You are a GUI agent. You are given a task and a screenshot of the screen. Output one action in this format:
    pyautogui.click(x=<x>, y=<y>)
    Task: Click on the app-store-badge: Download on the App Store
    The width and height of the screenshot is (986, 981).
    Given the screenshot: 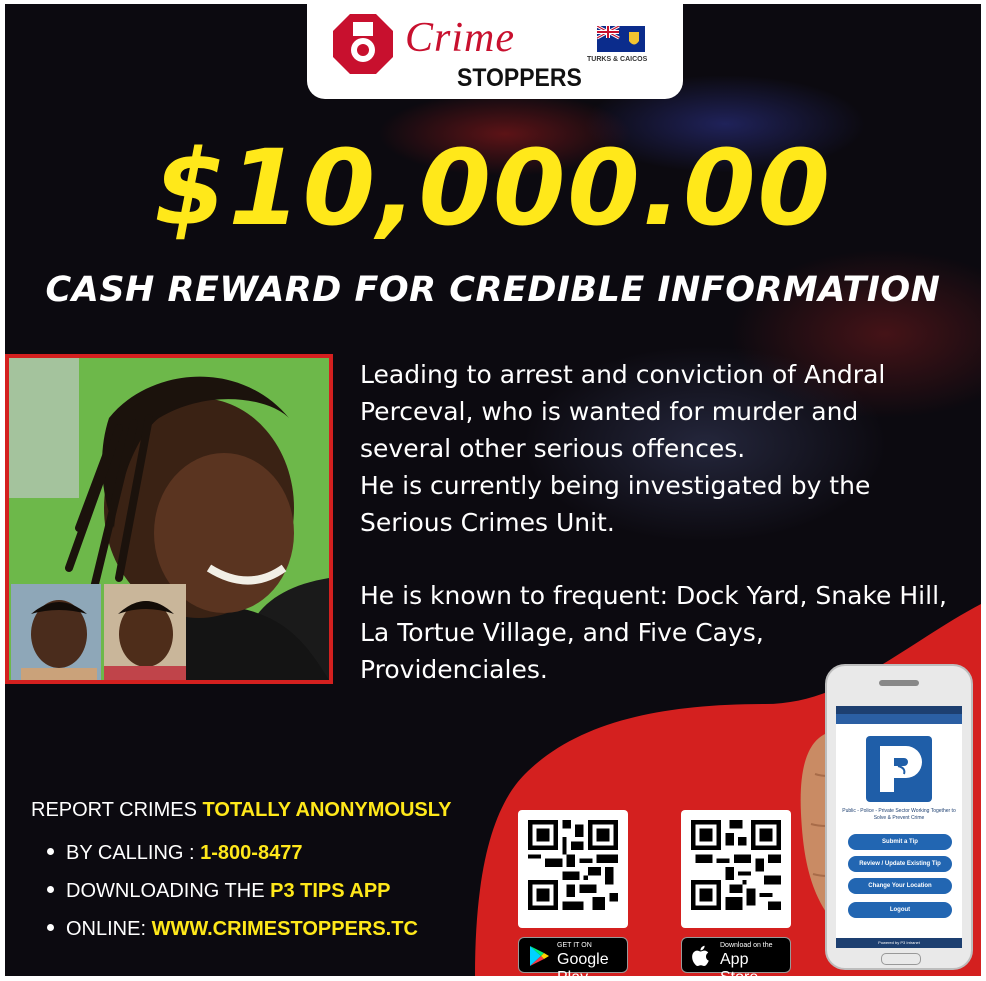 What is the action you would take?
    pyautogui.click(x=736, y=956)
    